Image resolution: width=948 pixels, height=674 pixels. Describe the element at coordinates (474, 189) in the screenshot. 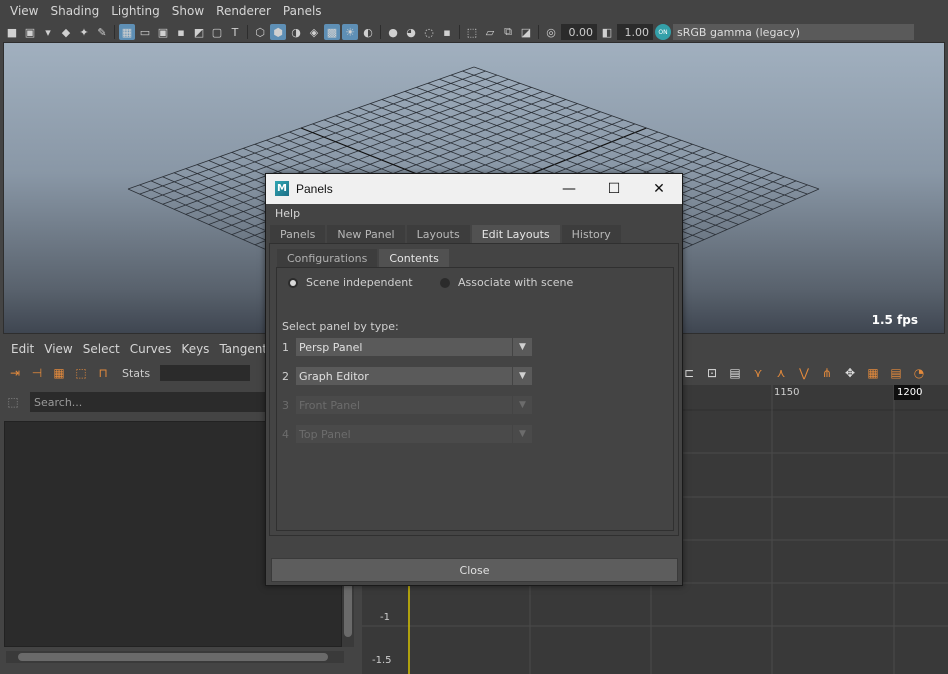

I see `dialog-titlebar: M Panels — ☐ ✕` at that location.